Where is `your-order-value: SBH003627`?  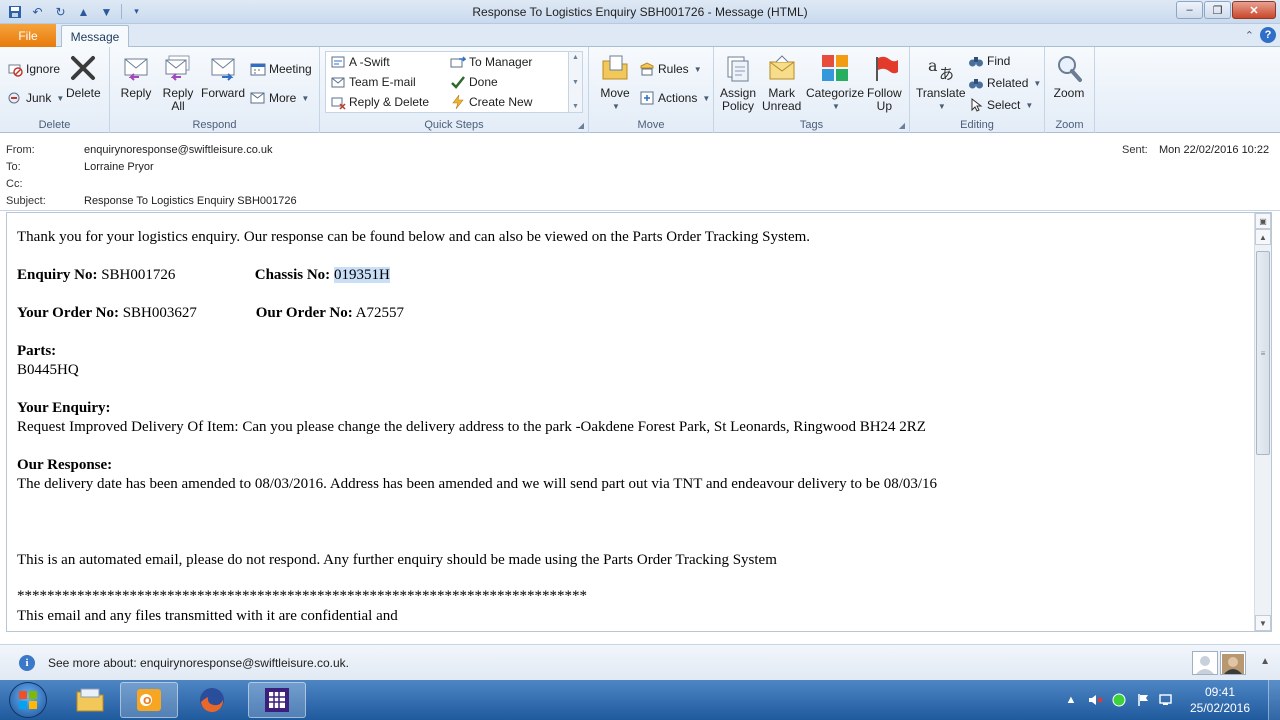 your-order-value: SBH003627 is located at coordinates (159, 313).